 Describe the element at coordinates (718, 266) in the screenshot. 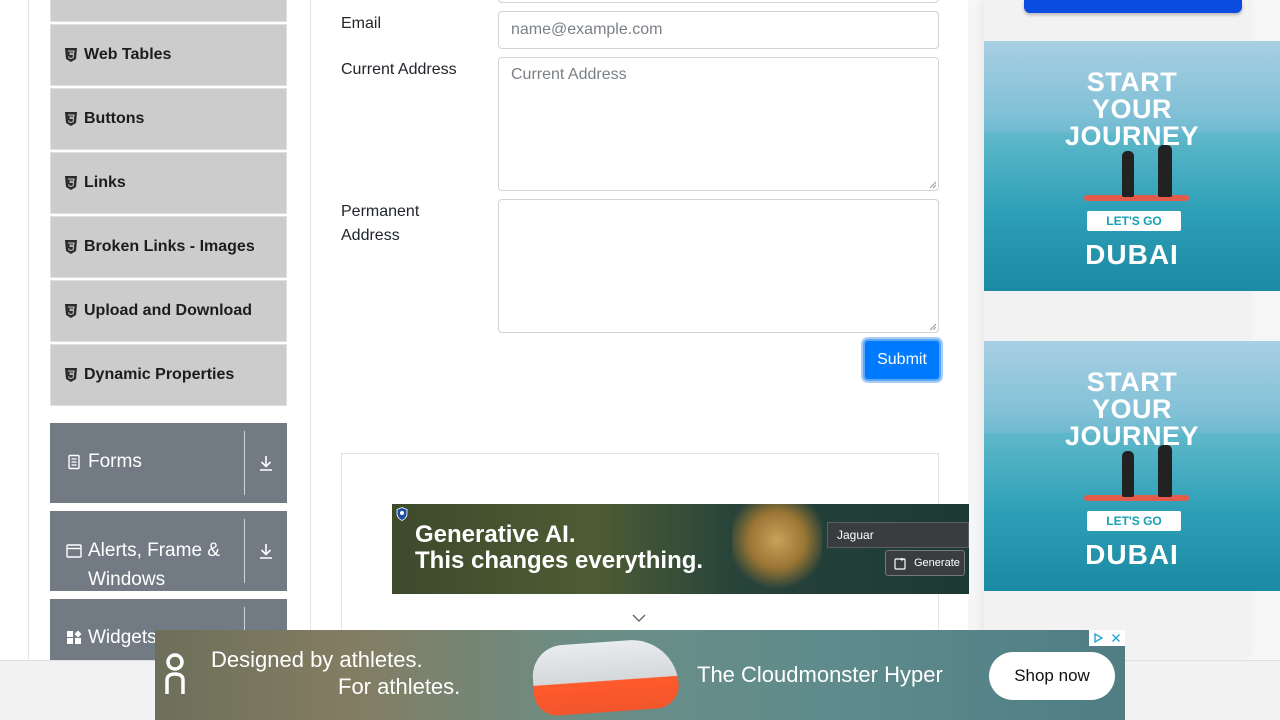

I see `permanent-address-input` at that location.